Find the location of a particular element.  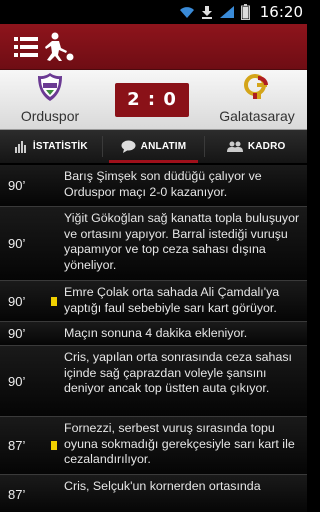

score: 2 : 0 is located at coordinates (152, 100).